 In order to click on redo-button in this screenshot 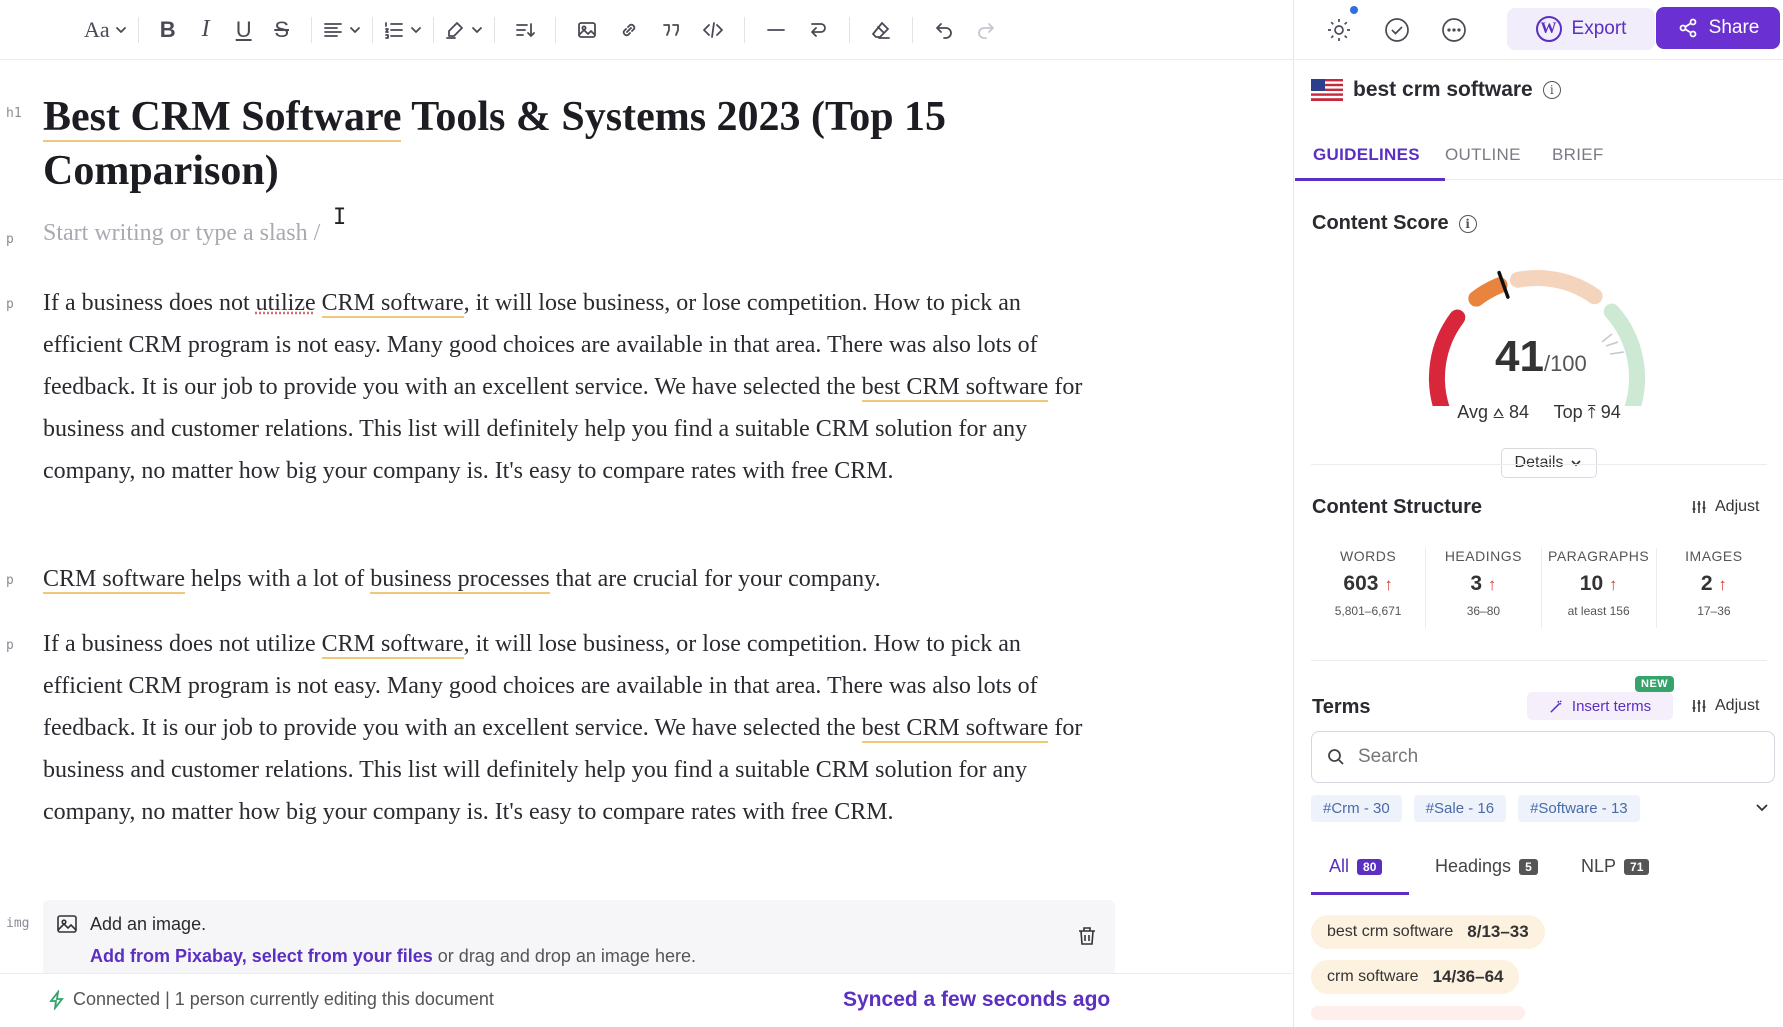, I will do `click(986, 30)`.